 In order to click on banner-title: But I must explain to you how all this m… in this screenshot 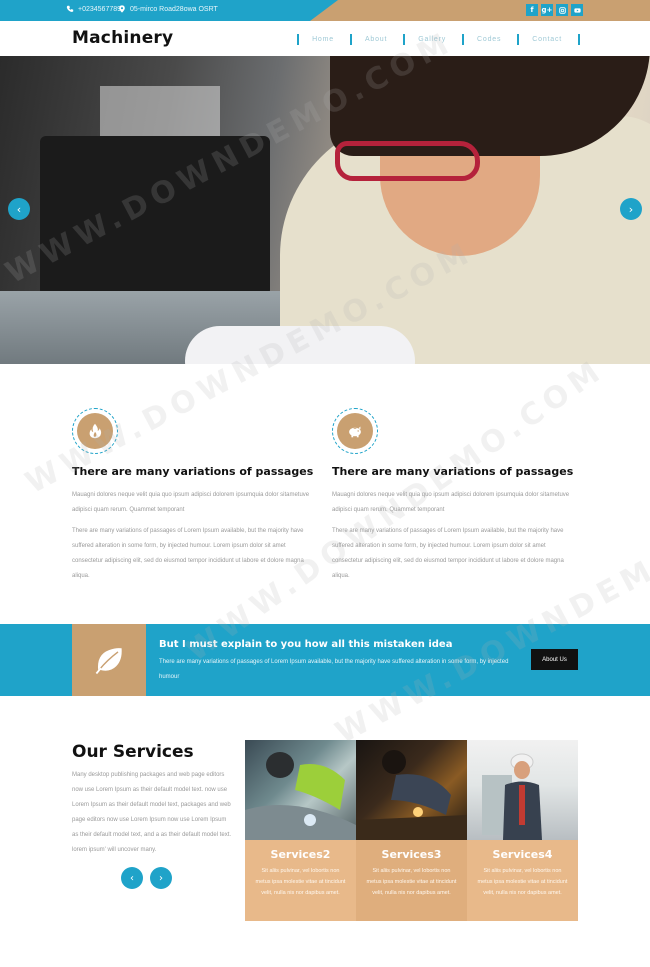, I will do `click(306, 644)`.